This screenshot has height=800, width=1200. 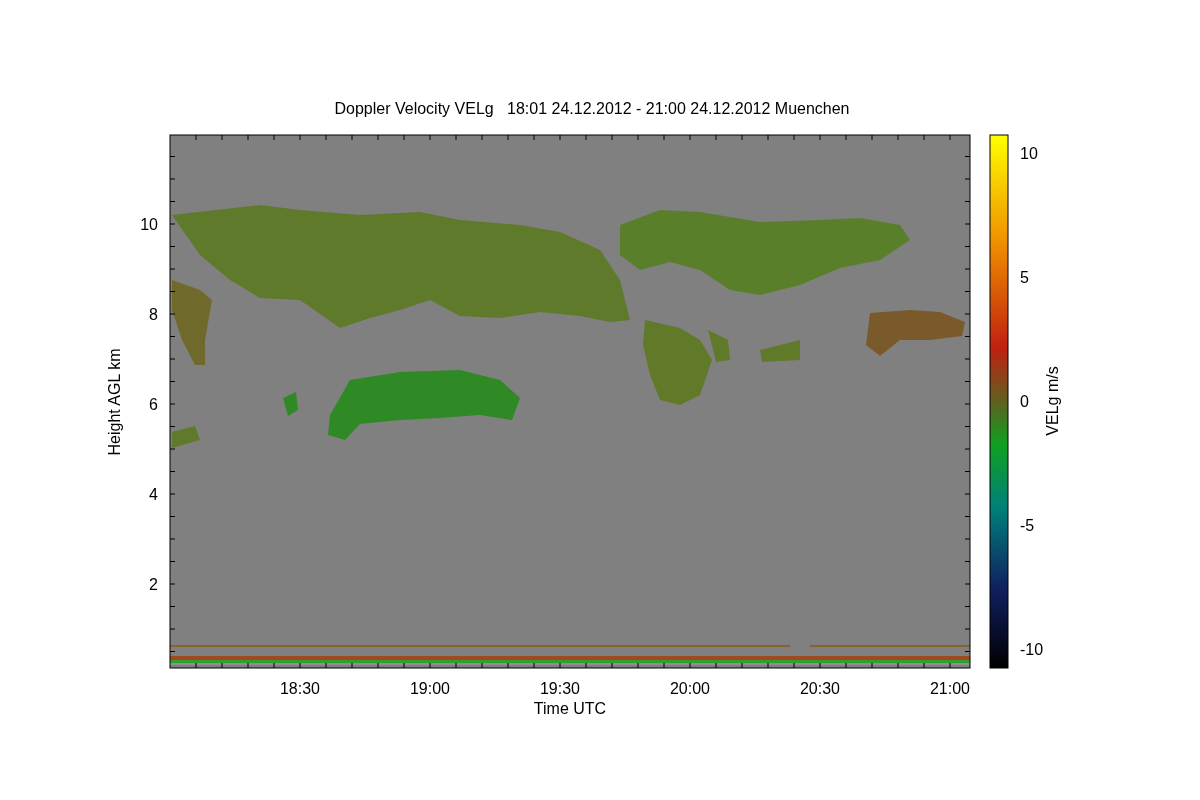 I want to click on y-tick-label: 8, so click(x=153, y=314).